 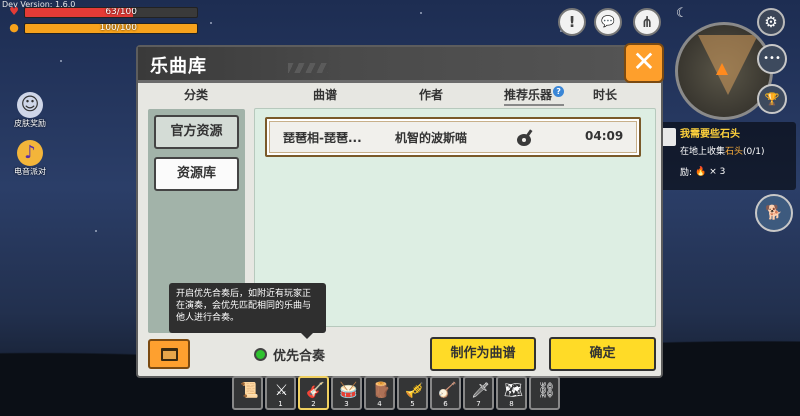 What do you see at coordinates (121, 11) in the screenshot?
I see `health-text: 63/100` at bounding box center [121, 11].